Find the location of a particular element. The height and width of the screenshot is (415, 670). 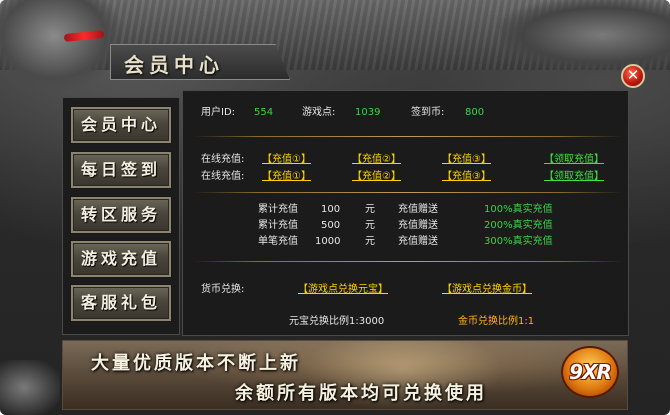

signin-coins-value: 800 is located at coordinates (475, 112).